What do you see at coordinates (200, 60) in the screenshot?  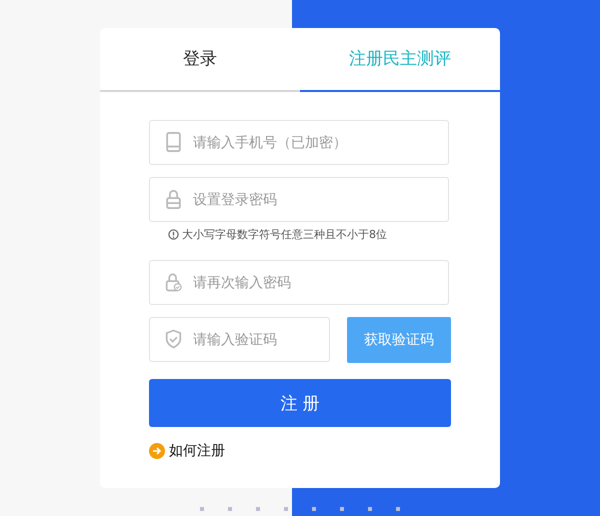 I see `tab: 登录` at bounding box center [200, 60].